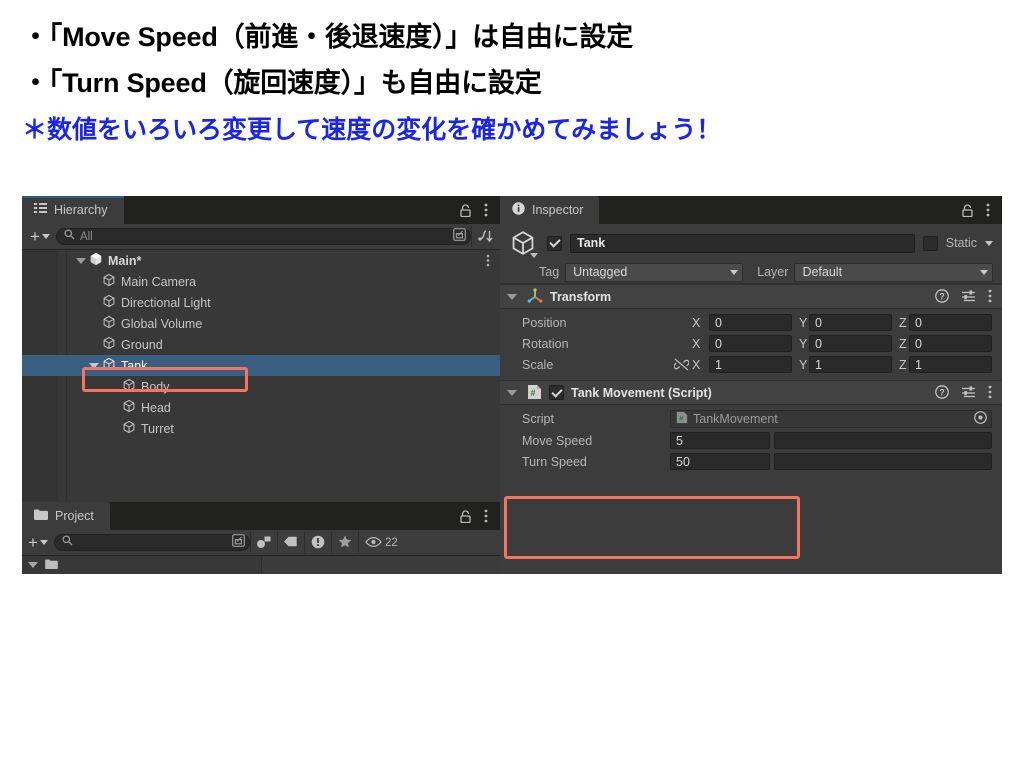 The image size is (1024, 768). I want to click on project-partial-row, so click(43, 565).